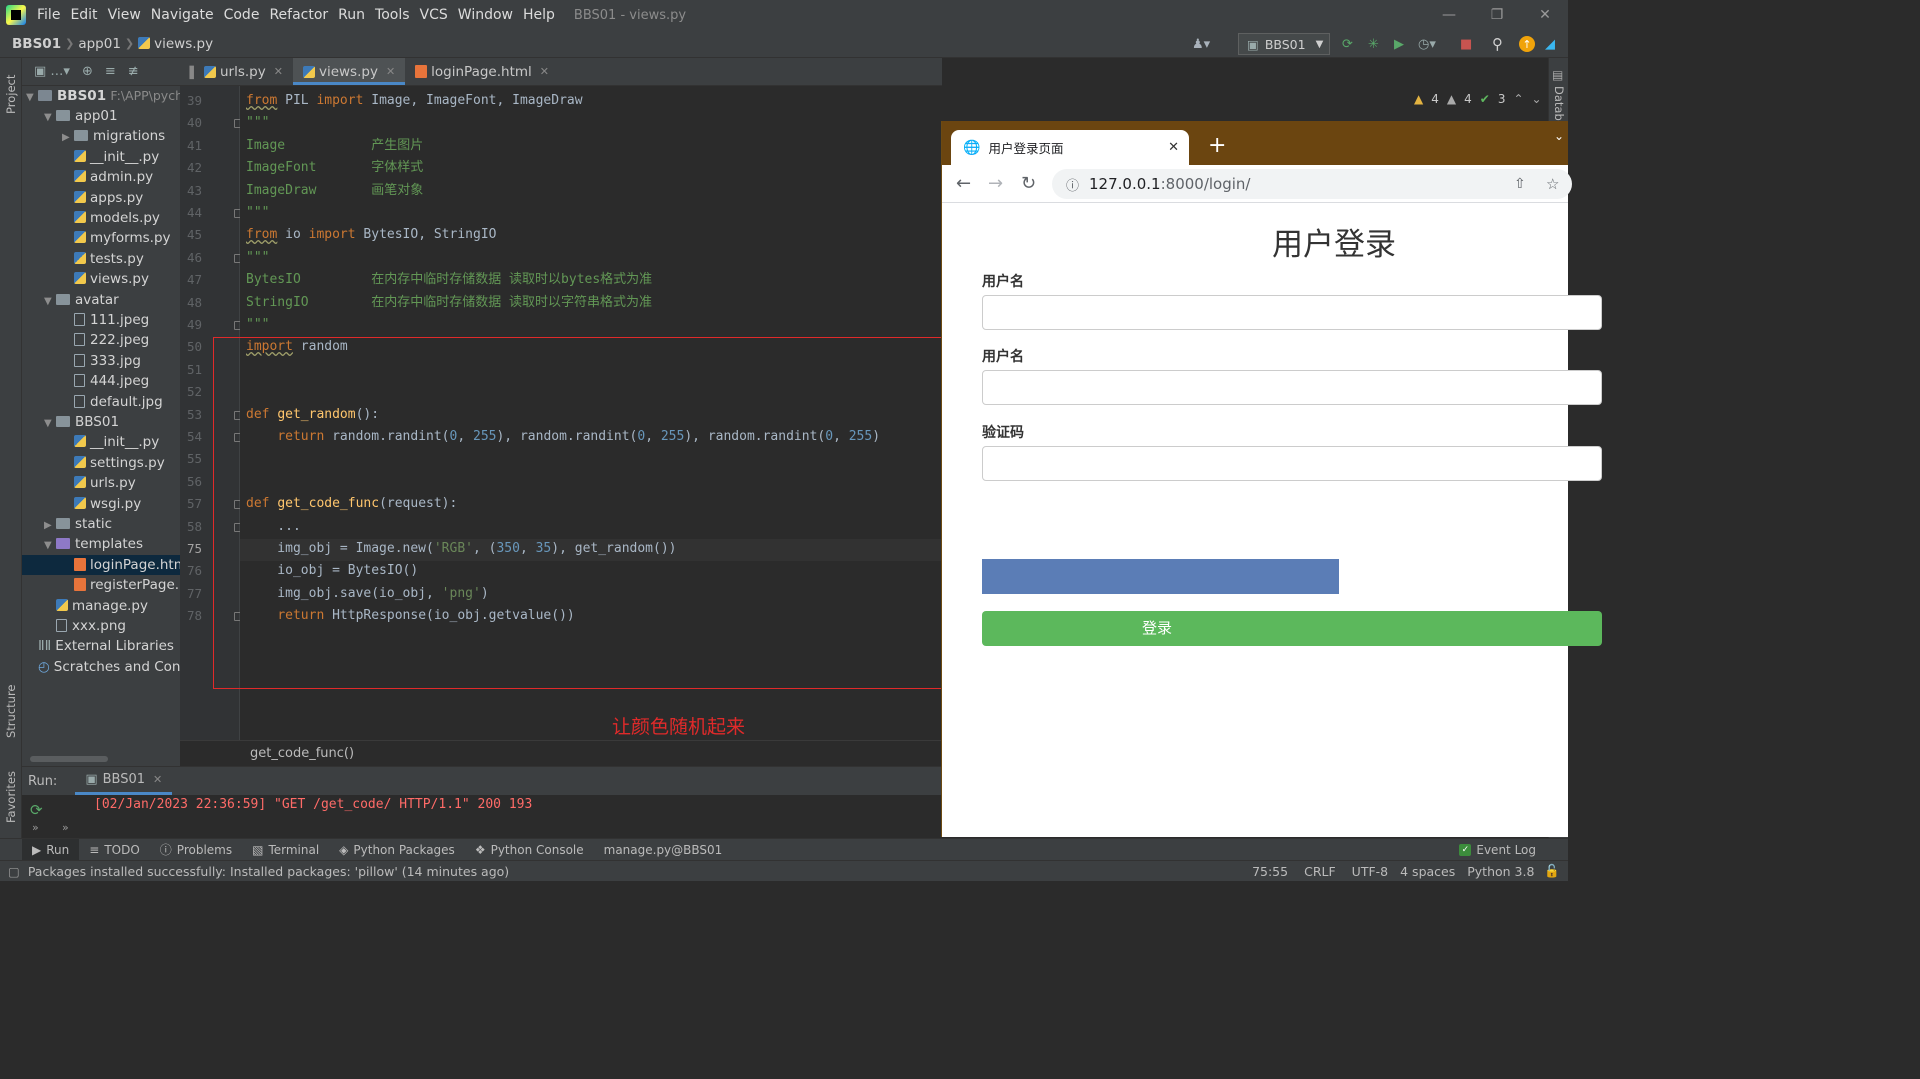  What do you see at coordinates (1518, 99) in the screenshot?
I see `chevron-up-icon: ⌃` at bounding box center [1518, 99].